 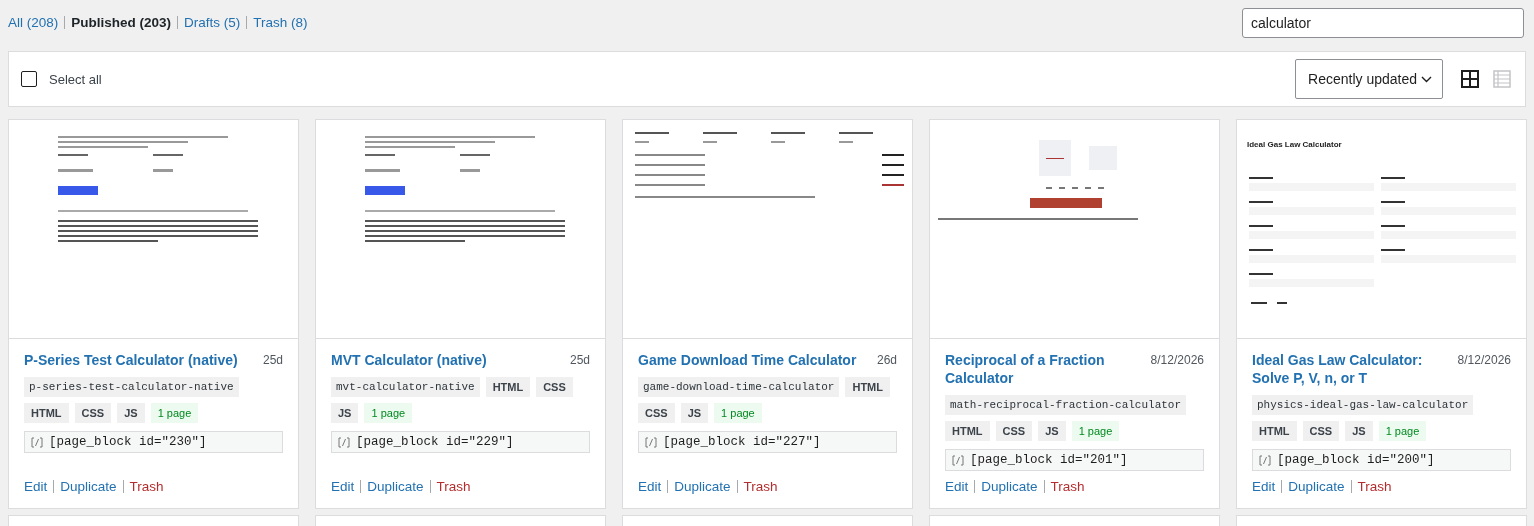 What do you see at coordinates (131, 387) in the screenshot?
I see `slug-tag: p-series-test-calculator-native` at bounding box center [131, 387].